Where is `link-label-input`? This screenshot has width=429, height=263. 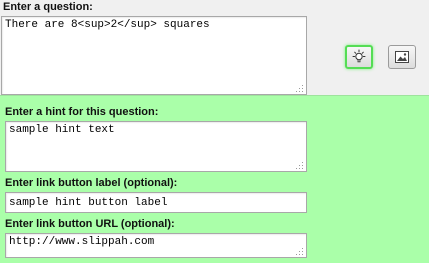
link-label-input is located at coordinates (156, 202).